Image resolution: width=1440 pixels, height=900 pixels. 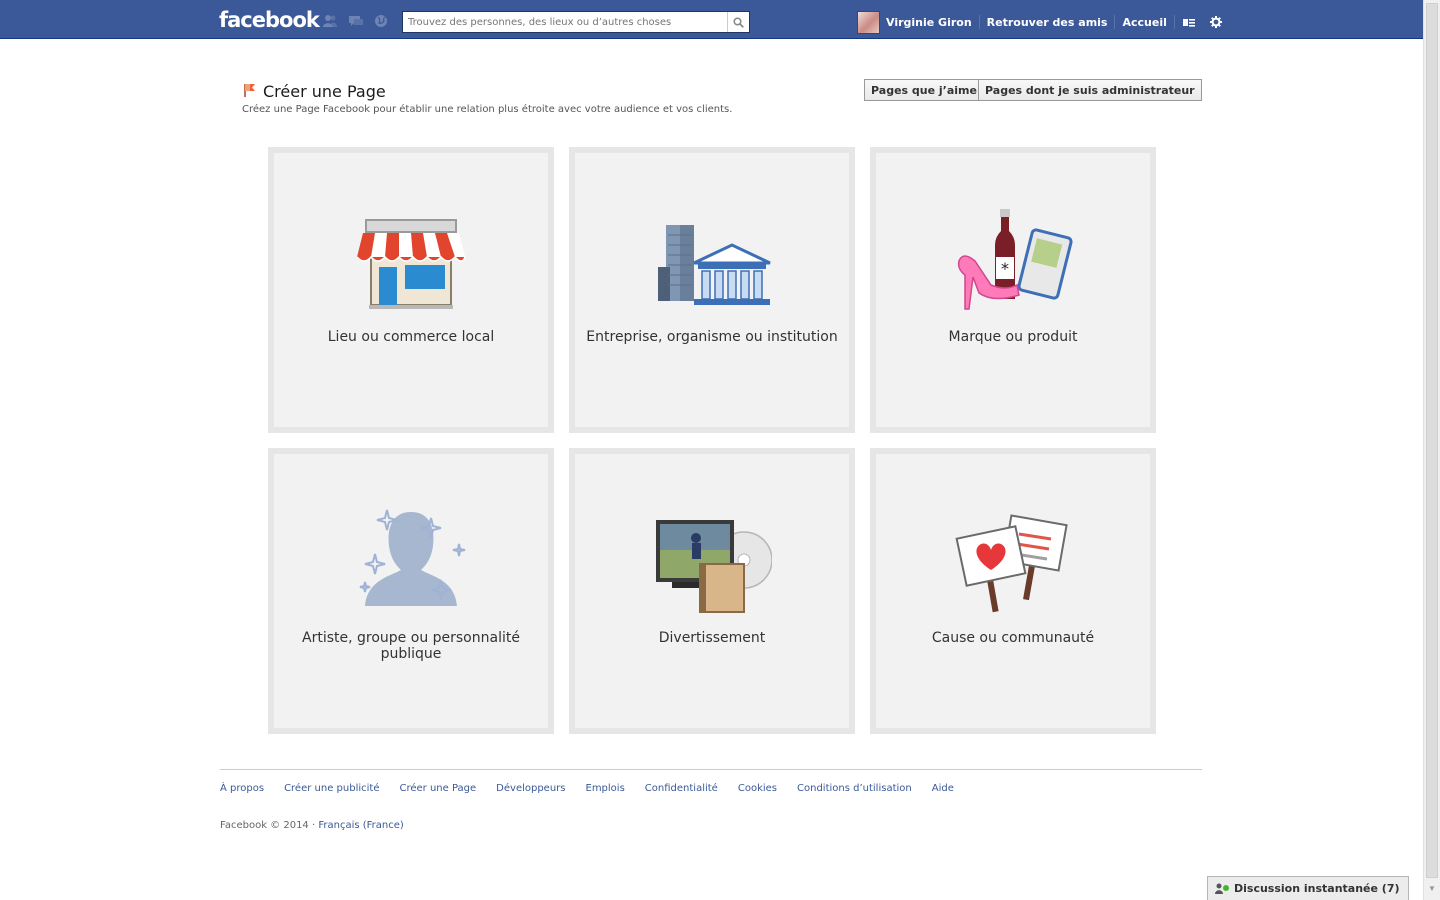 What do you see at coordinates (411, 264) in the screenshot?
I see `storefront-icon` at bounding box center [411, 264].